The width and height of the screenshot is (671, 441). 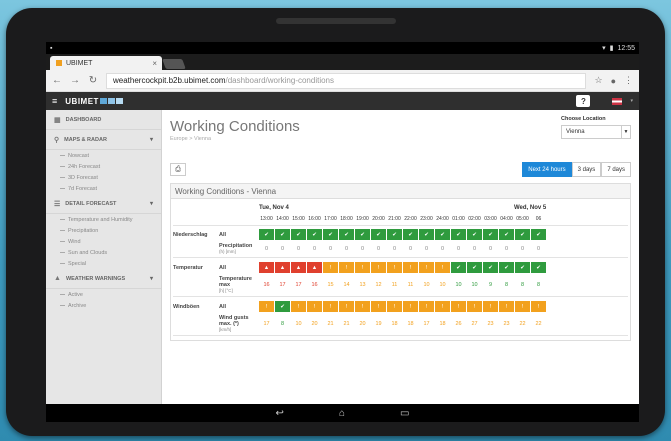 I want to click on sidebar-subitem: Active, so click(x=103, y=294).